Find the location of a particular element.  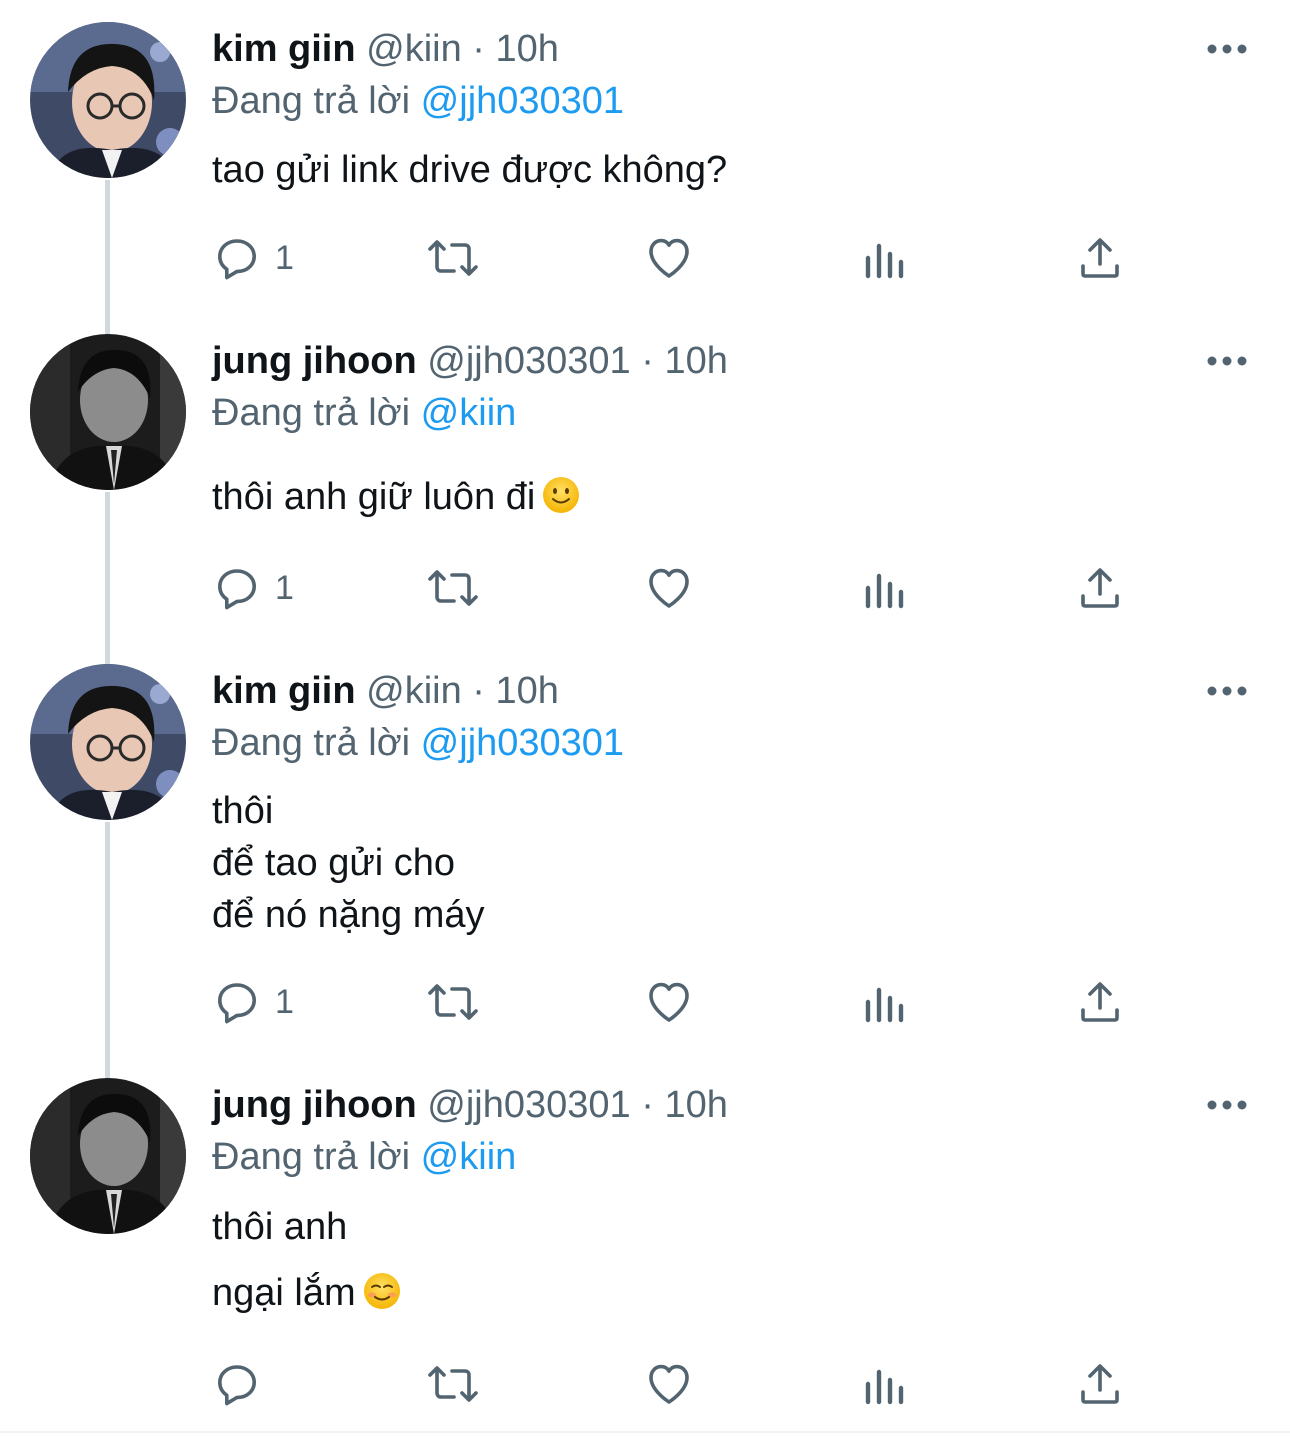

tweet-text-line: ngại lắm is located at coordinates (307, 1293).